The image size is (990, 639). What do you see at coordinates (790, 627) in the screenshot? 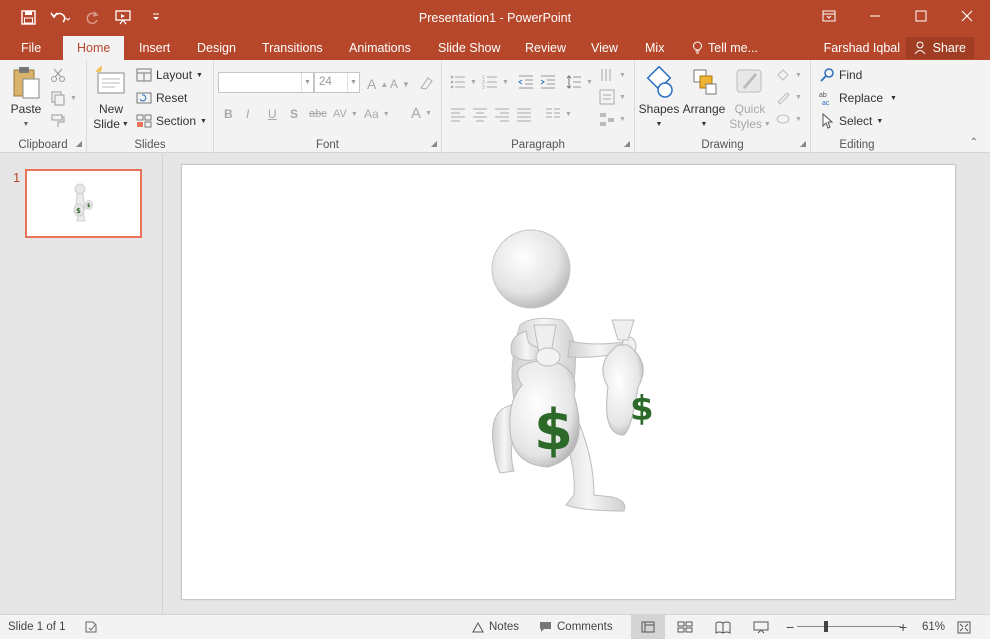
I see `zoom-out-icon: −` at bounding box center [790, 627].